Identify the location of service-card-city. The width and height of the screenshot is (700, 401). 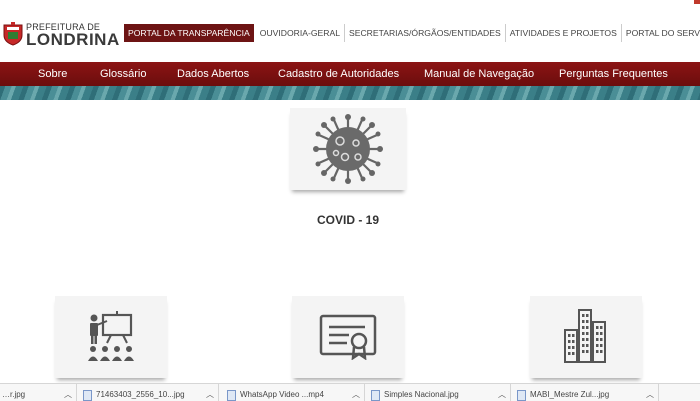
(586, 337).